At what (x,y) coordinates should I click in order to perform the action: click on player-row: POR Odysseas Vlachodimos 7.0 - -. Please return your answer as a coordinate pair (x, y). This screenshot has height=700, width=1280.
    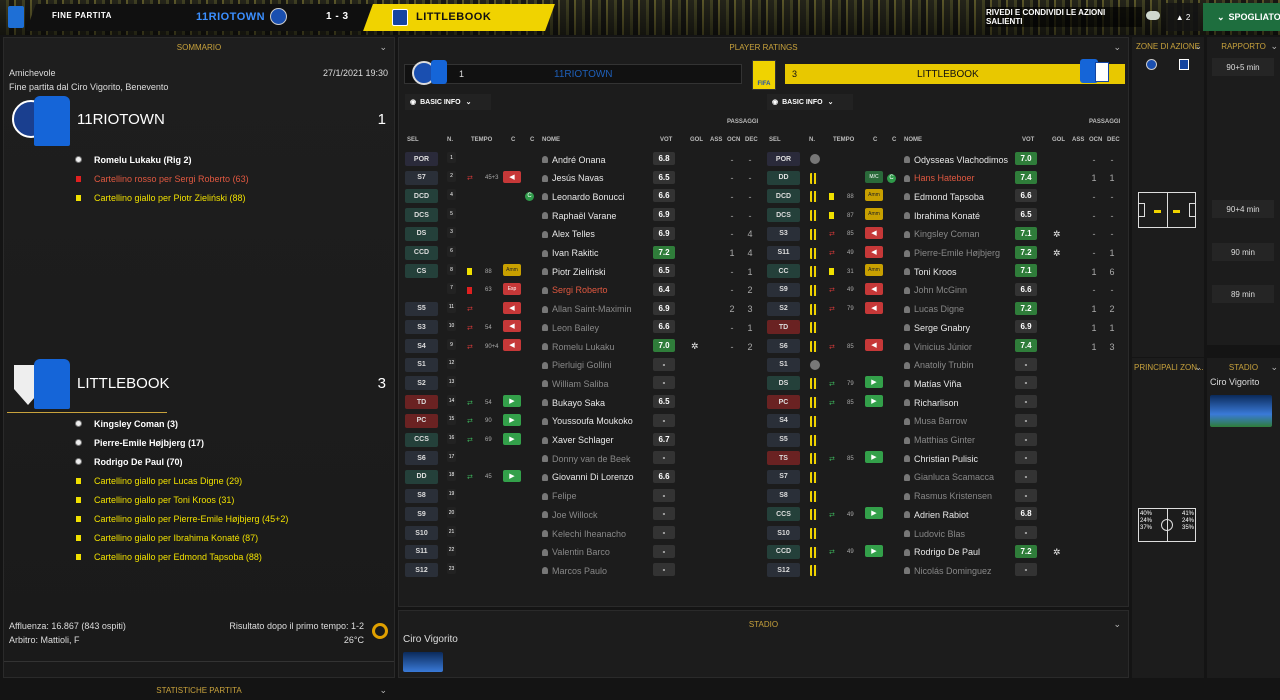
    Looking at the image, I should click on (947, 159).